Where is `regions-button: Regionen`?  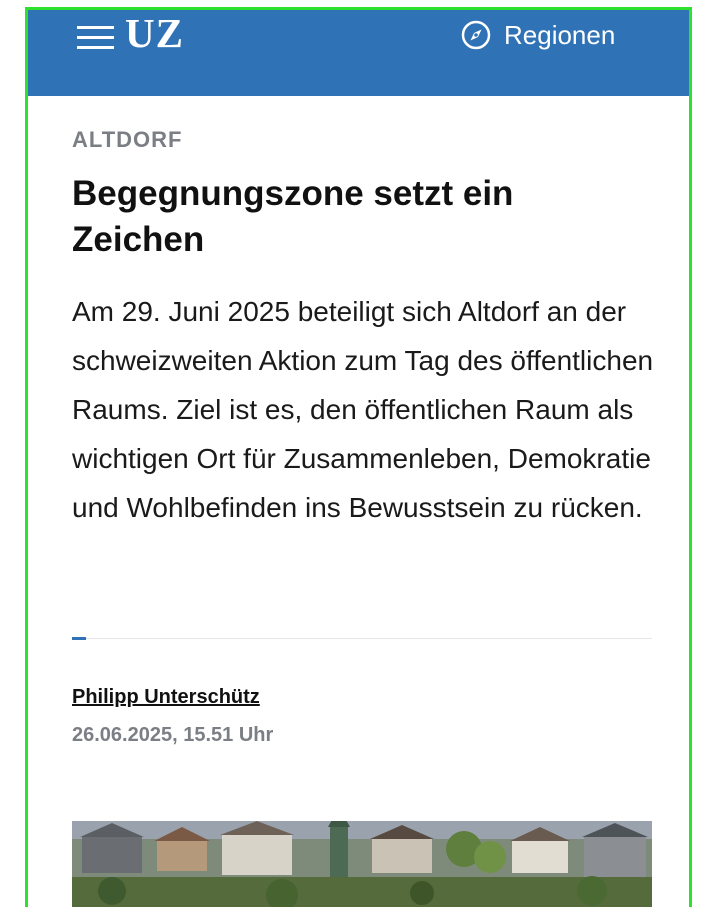 regions-button: Regionen is located at coordinates (537, 35).